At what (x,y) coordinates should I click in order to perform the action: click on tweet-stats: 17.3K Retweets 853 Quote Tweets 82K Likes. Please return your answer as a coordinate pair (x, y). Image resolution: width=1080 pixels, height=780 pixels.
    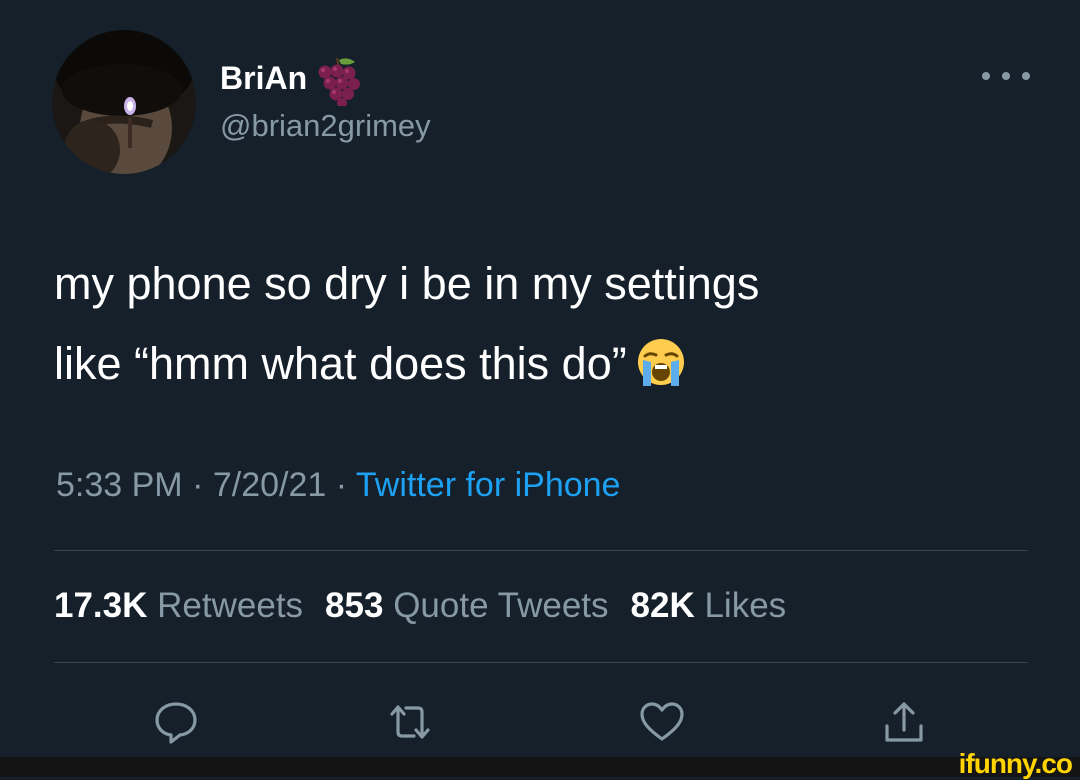
    Looking at the image, I should click on (420, 606).